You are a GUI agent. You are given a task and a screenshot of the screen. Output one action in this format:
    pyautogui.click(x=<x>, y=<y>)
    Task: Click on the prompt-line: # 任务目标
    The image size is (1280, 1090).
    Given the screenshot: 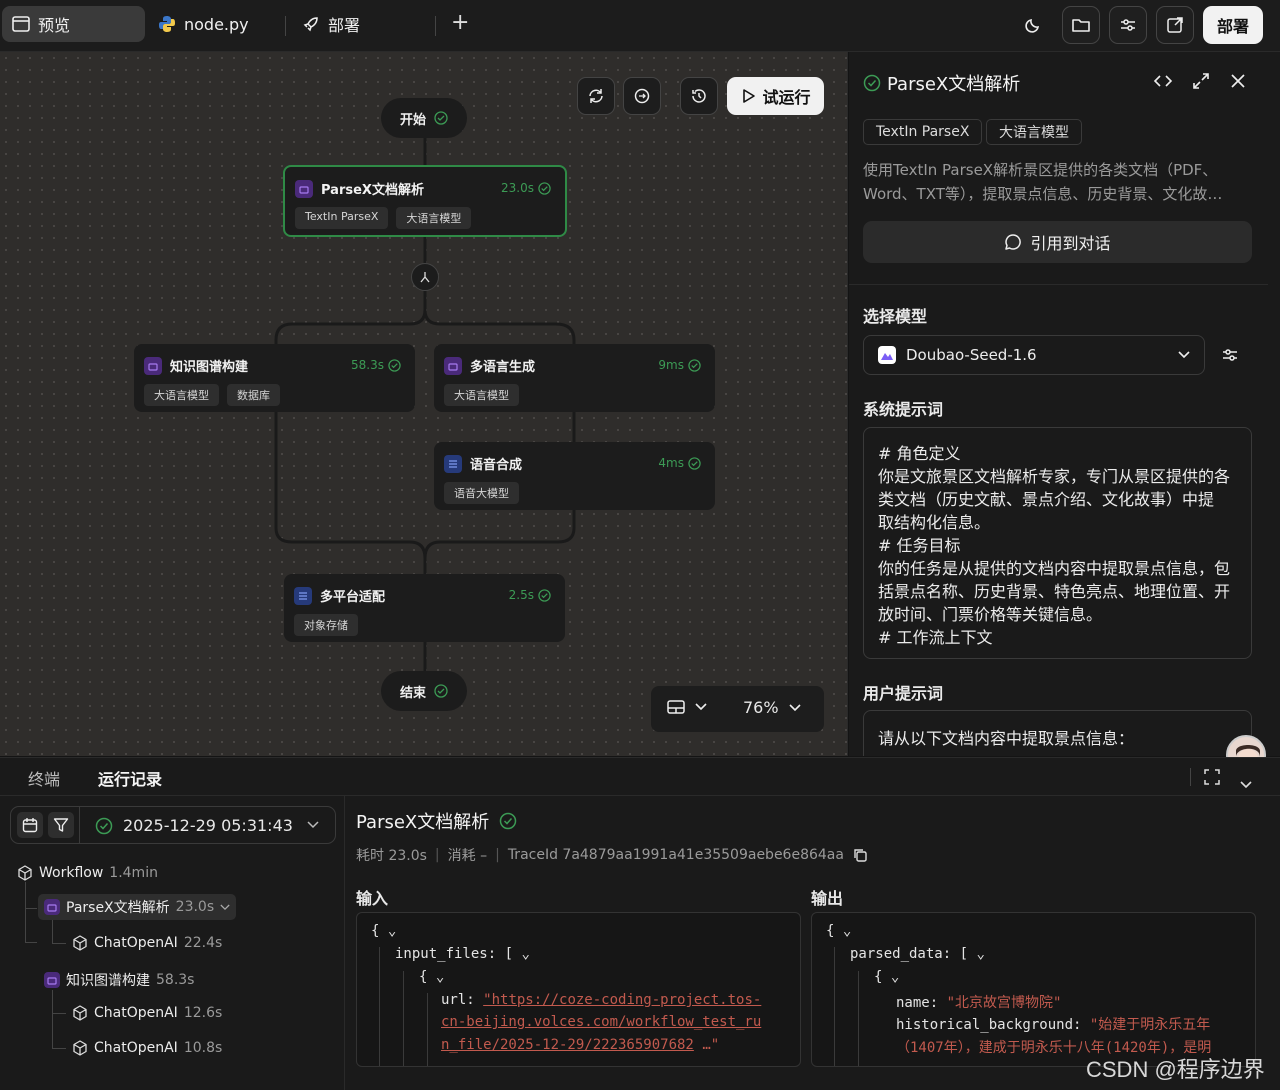 What is the action you would take?
    pyautogui.click(x=919, y=545)
    